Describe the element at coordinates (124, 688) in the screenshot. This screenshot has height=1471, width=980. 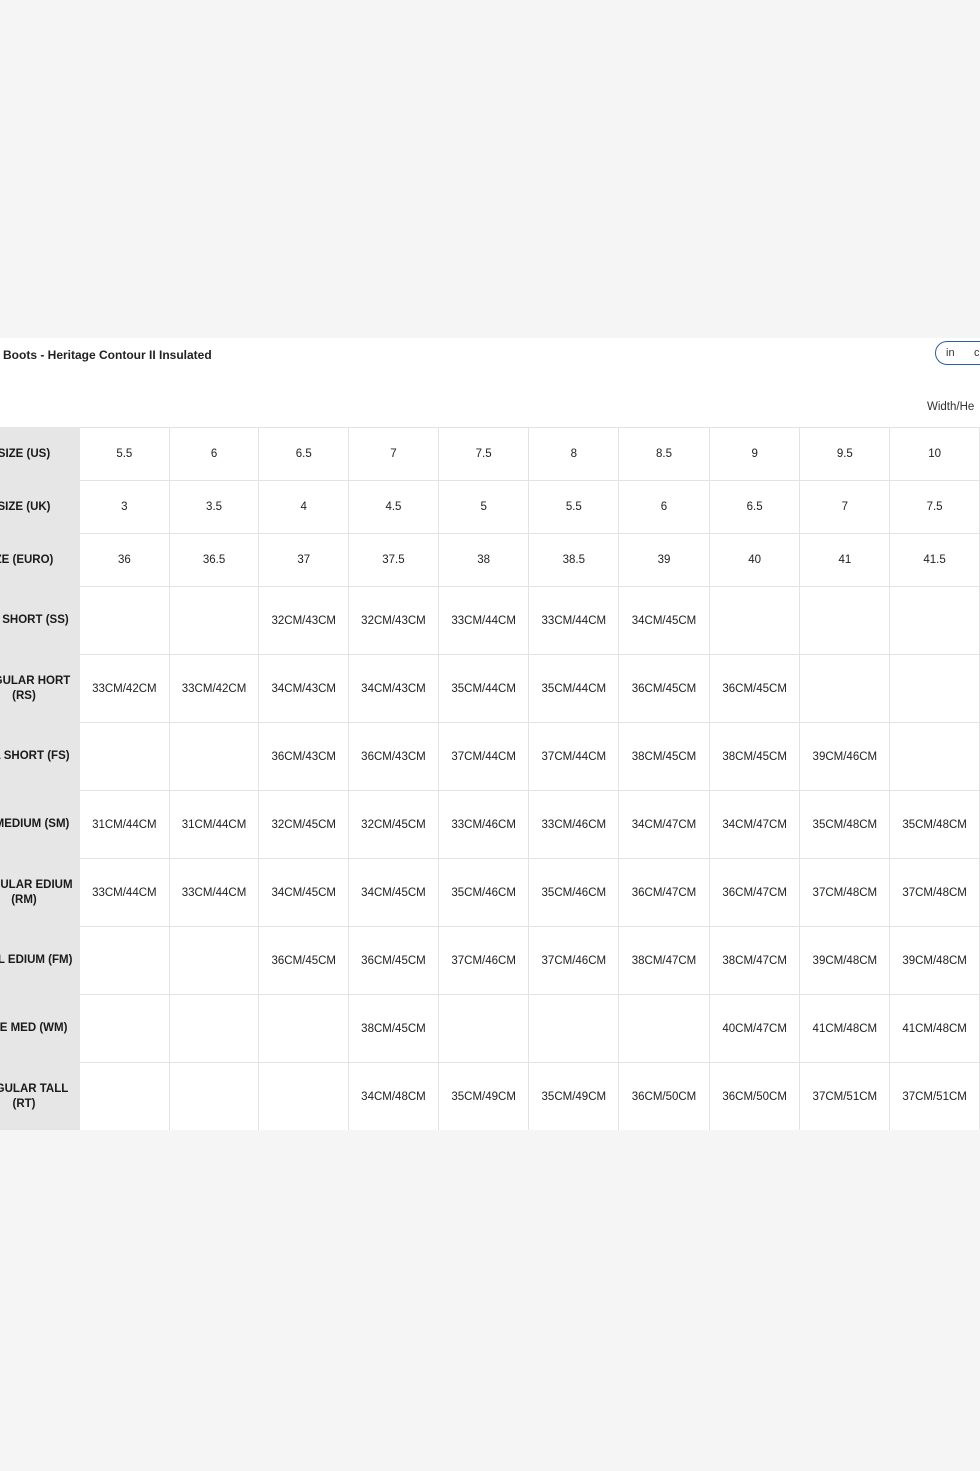
I see `table-cell: 33CM/42CM` at that location.